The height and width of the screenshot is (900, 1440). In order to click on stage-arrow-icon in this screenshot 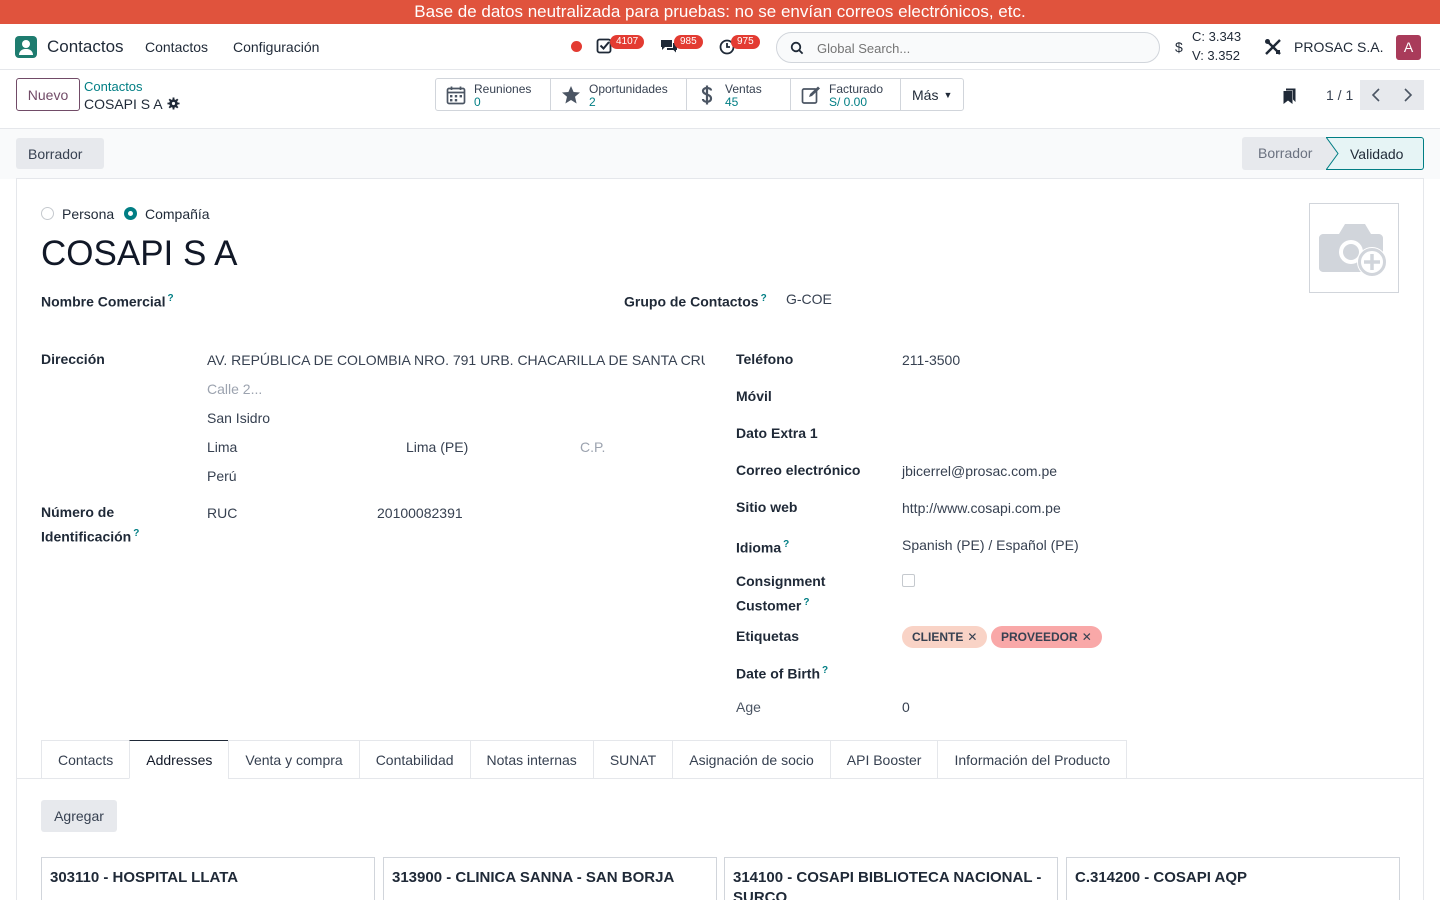, I will do `click(1332, 153)`.